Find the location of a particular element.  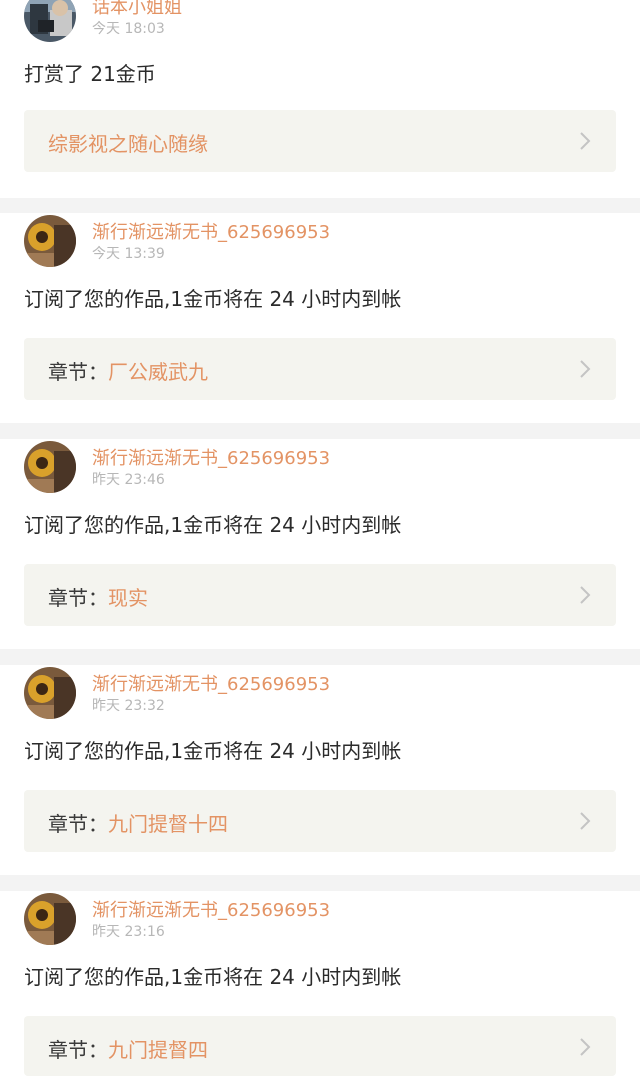

chapter-link-text: 章节：九门提督十四 is located at coordinates (138, 822).